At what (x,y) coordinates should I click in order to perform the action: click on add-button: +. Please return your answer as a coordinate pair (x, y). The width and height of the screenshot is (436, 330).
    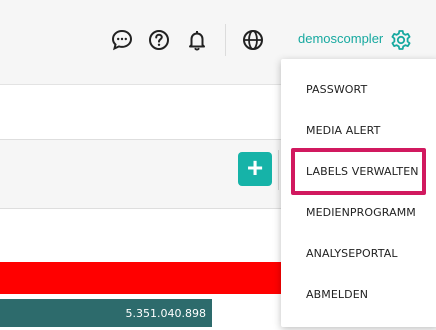
    Looking at the image, I should click on (255, 169).